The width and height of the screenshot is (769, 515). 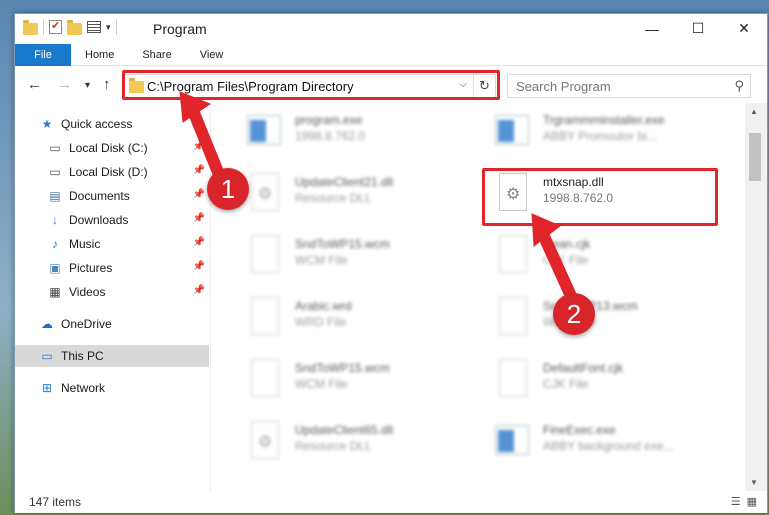 What do you see at coordinates (85, 244) in the screenshot?
I see `sidebar-item-label: Music` at bounding box center [85, 244].